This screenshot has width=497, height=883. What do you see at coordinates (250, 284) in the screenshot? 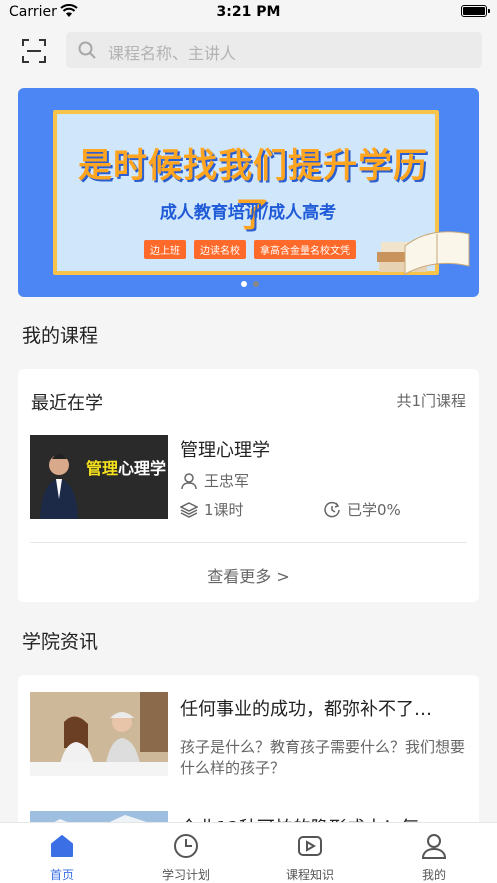
I see `banner-pager` at bounding box center [250, 284].